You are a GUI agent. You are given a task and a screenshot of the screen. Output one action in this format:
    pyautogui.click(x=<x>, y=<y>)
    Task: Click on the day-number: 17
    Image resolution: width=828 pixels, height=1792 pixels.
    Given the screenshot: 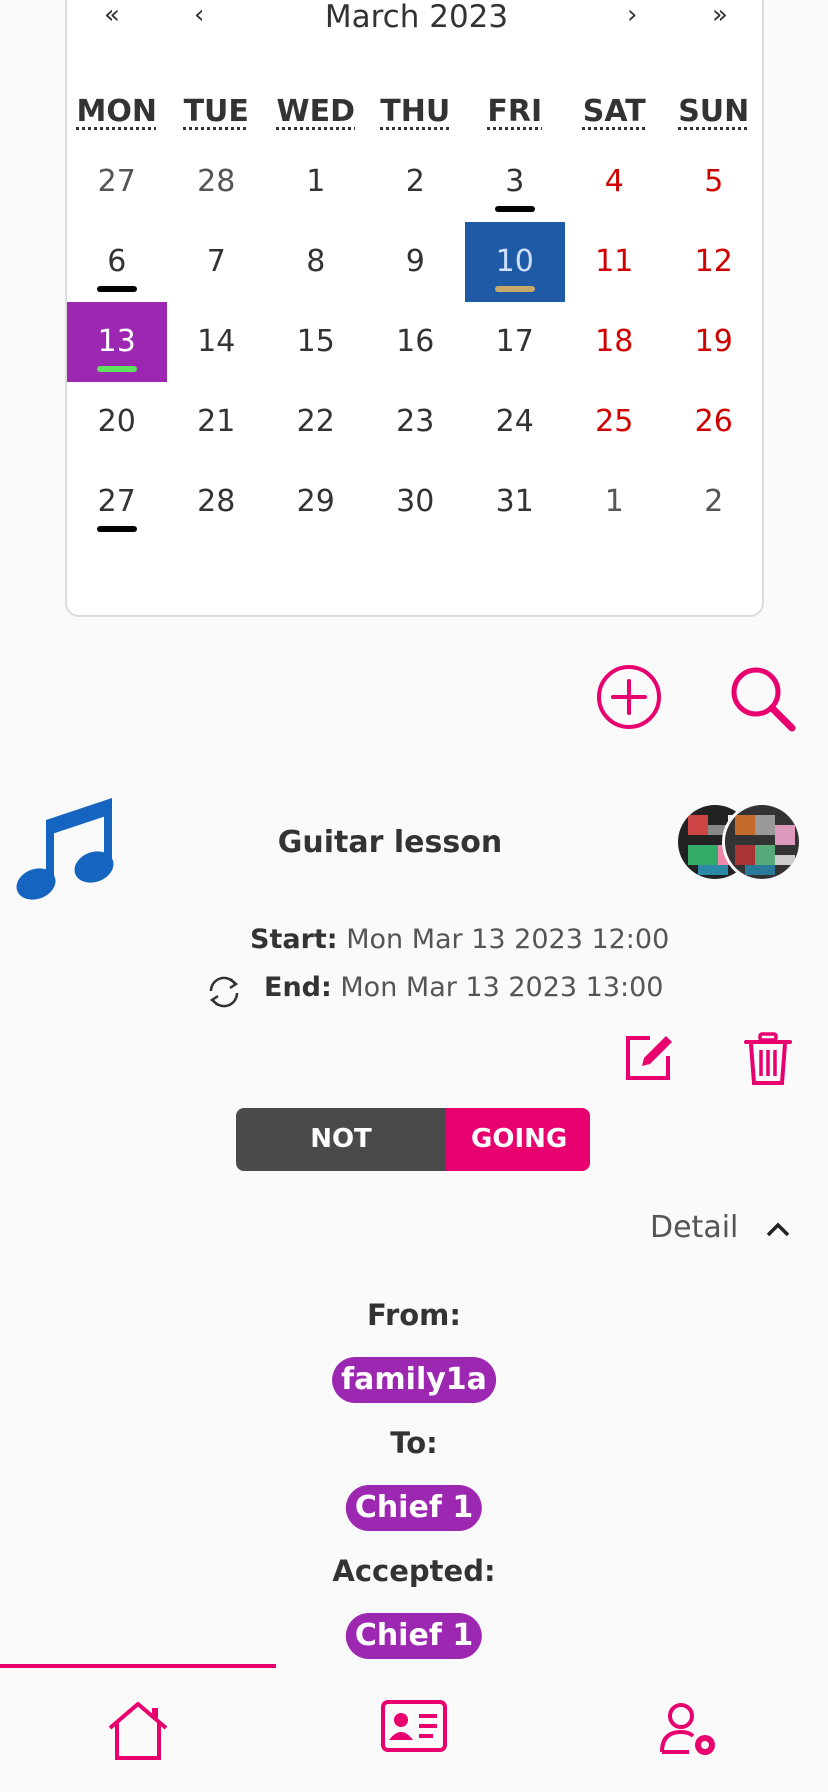 What is the action you would take?
    pyautogui.click(x=514, y=341)
    